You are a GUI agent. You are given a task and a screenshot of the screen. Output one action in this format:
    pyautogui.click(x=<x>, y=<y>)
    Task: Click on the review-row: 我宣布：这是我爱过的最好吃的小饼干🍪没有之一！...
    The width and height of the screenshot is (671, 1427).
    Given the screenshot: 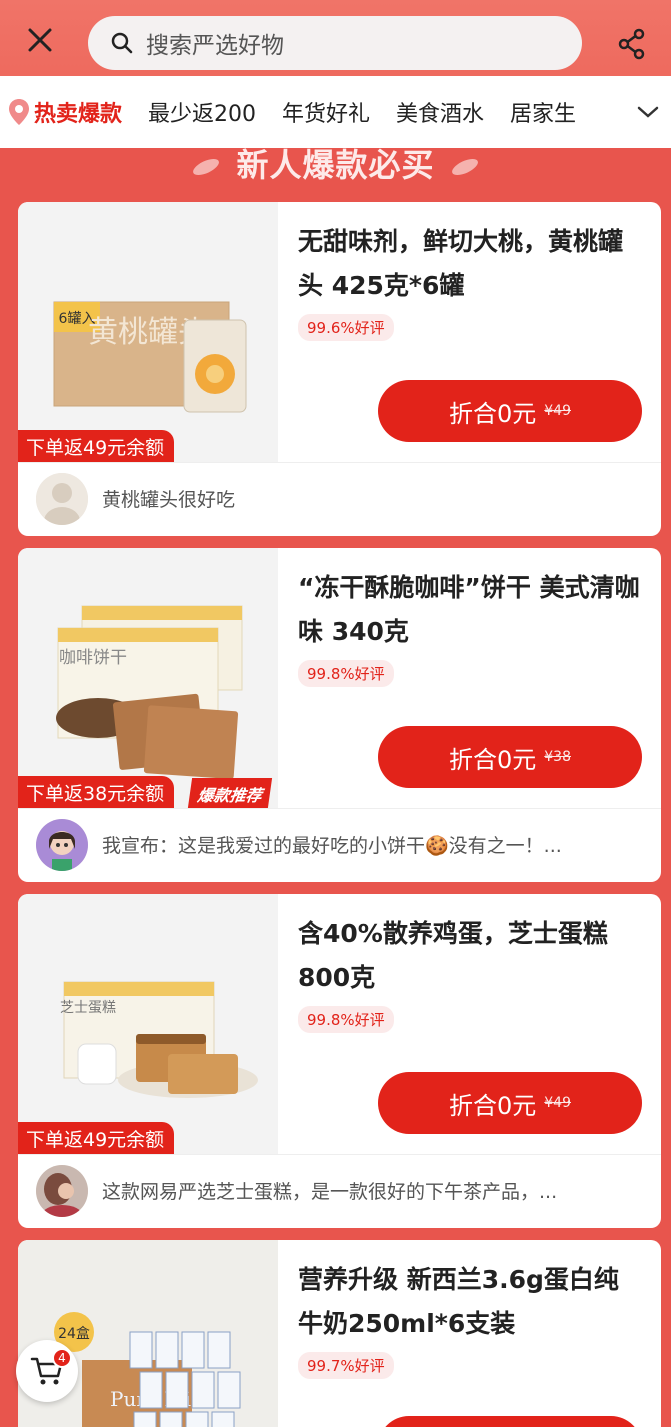 What is the action you would take?
    pyautogui.click(x=339, y=844)
    